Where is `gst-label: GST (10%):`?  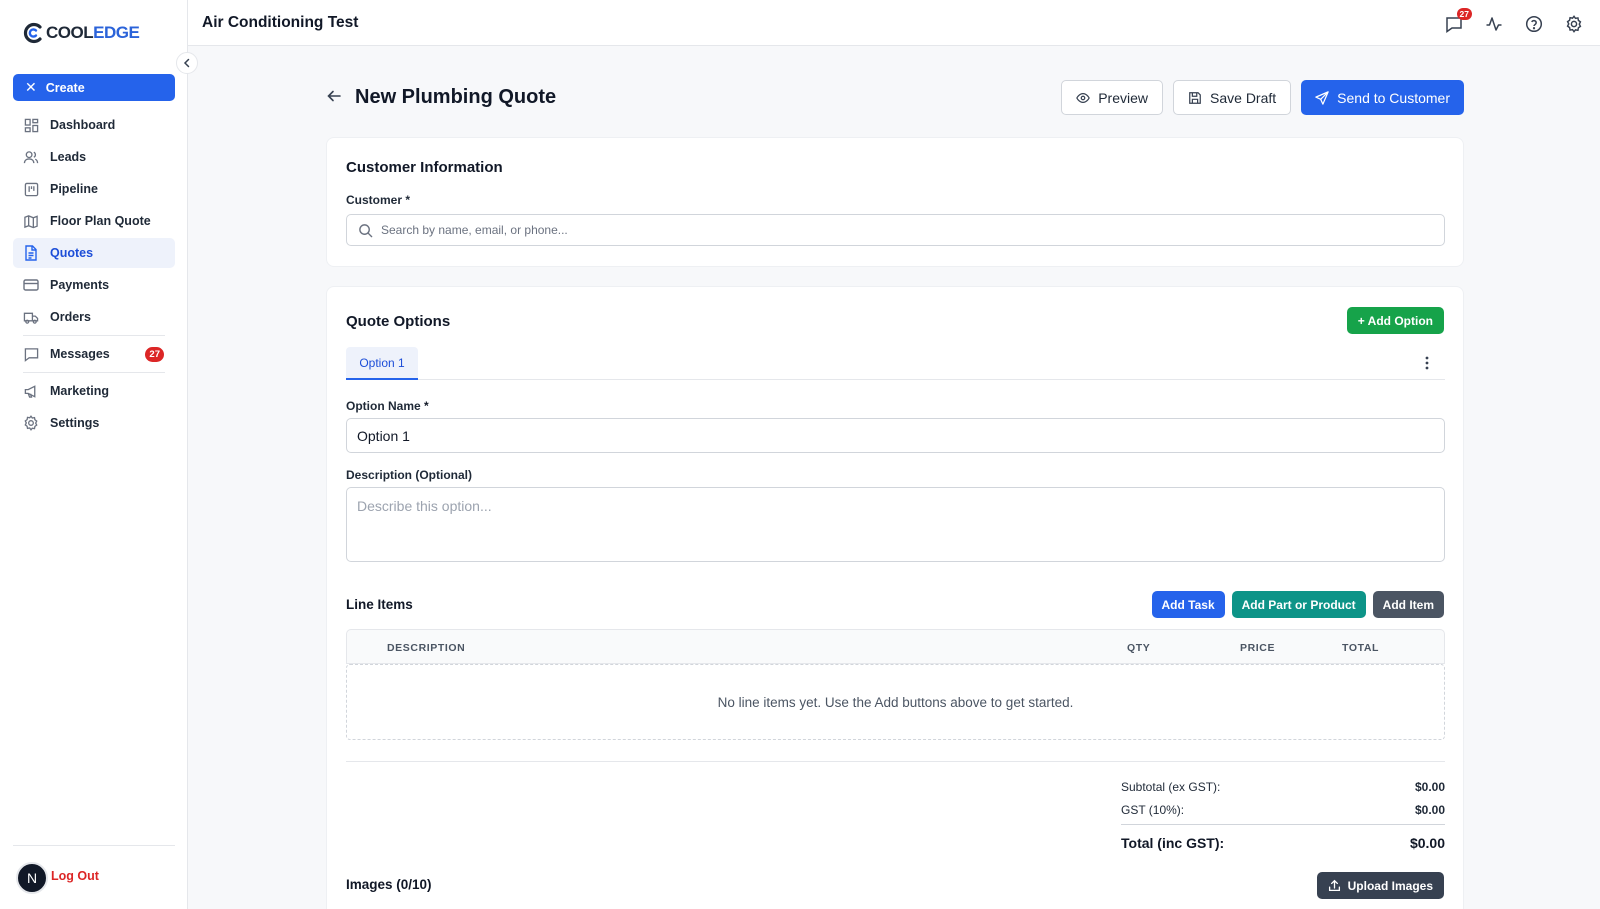 gst-label: GST (10%): is located at coordinates (1153, 809).